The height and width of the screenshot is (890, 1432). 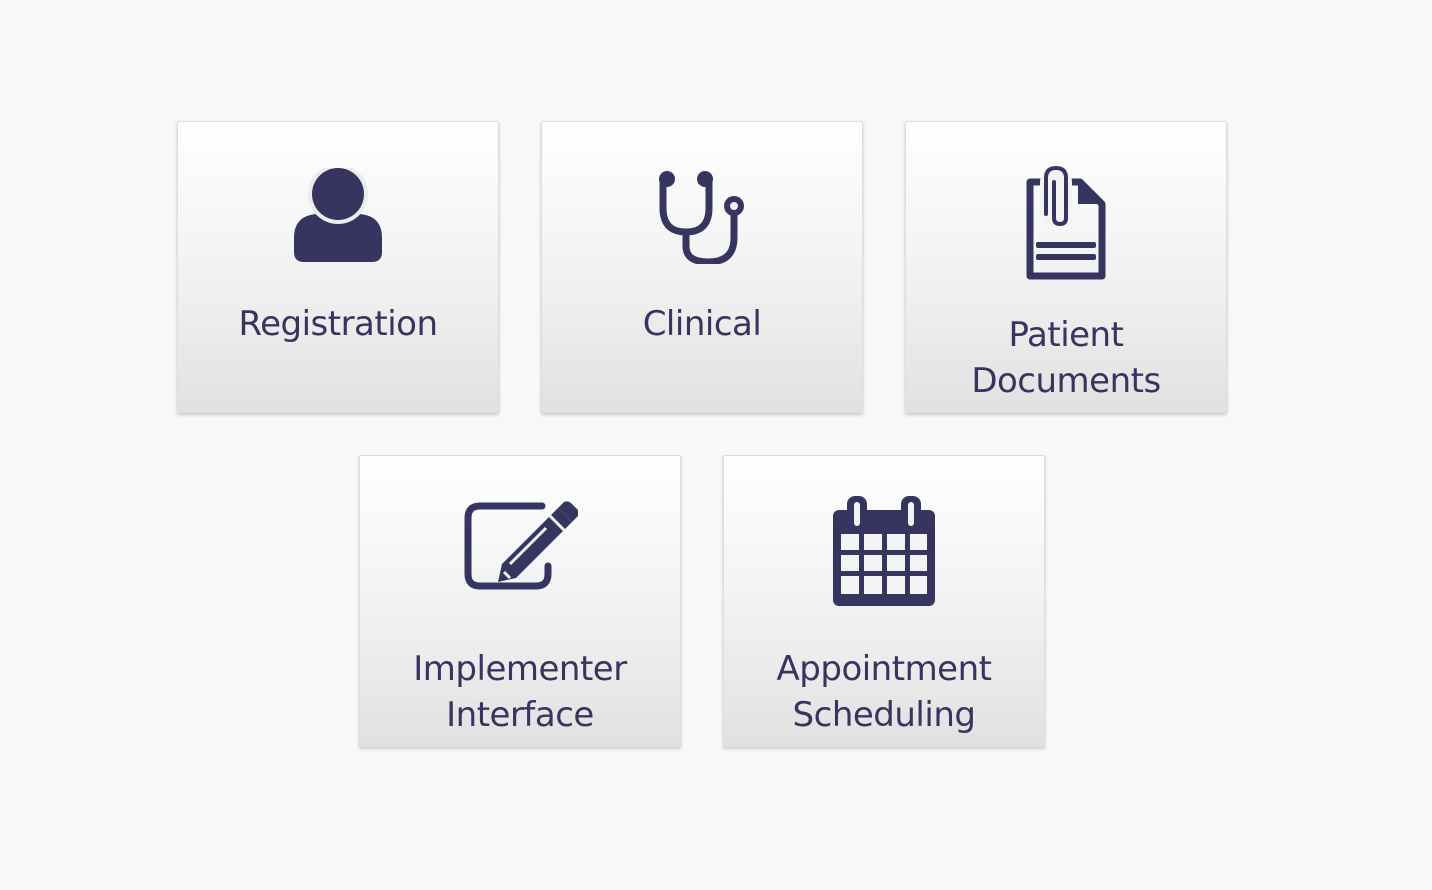 I want to click on user-icon, so click(x=338, y=216).